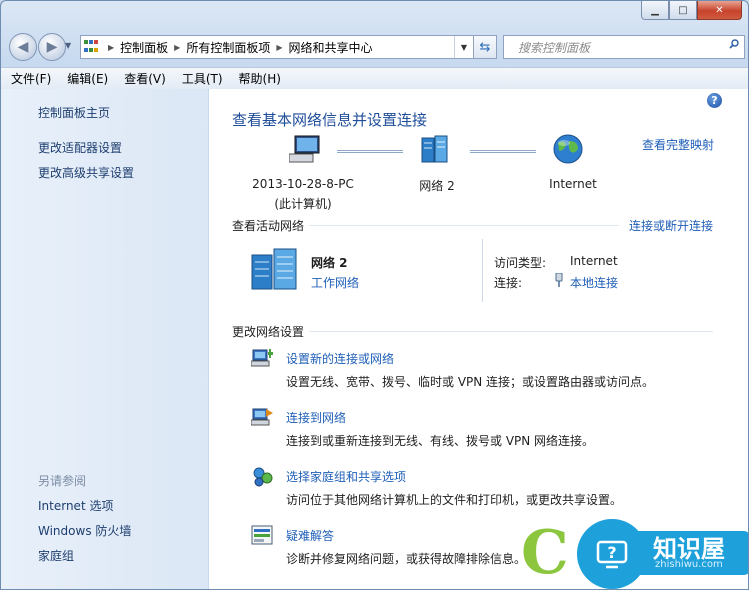 Image resolution: width=749 pixels, height=590 pixels. What do you see at coordinates (671, 225) in the screenshot?
I see `connect-disconnect-link: 连接或断开连接` at bounding box center [671, 225].